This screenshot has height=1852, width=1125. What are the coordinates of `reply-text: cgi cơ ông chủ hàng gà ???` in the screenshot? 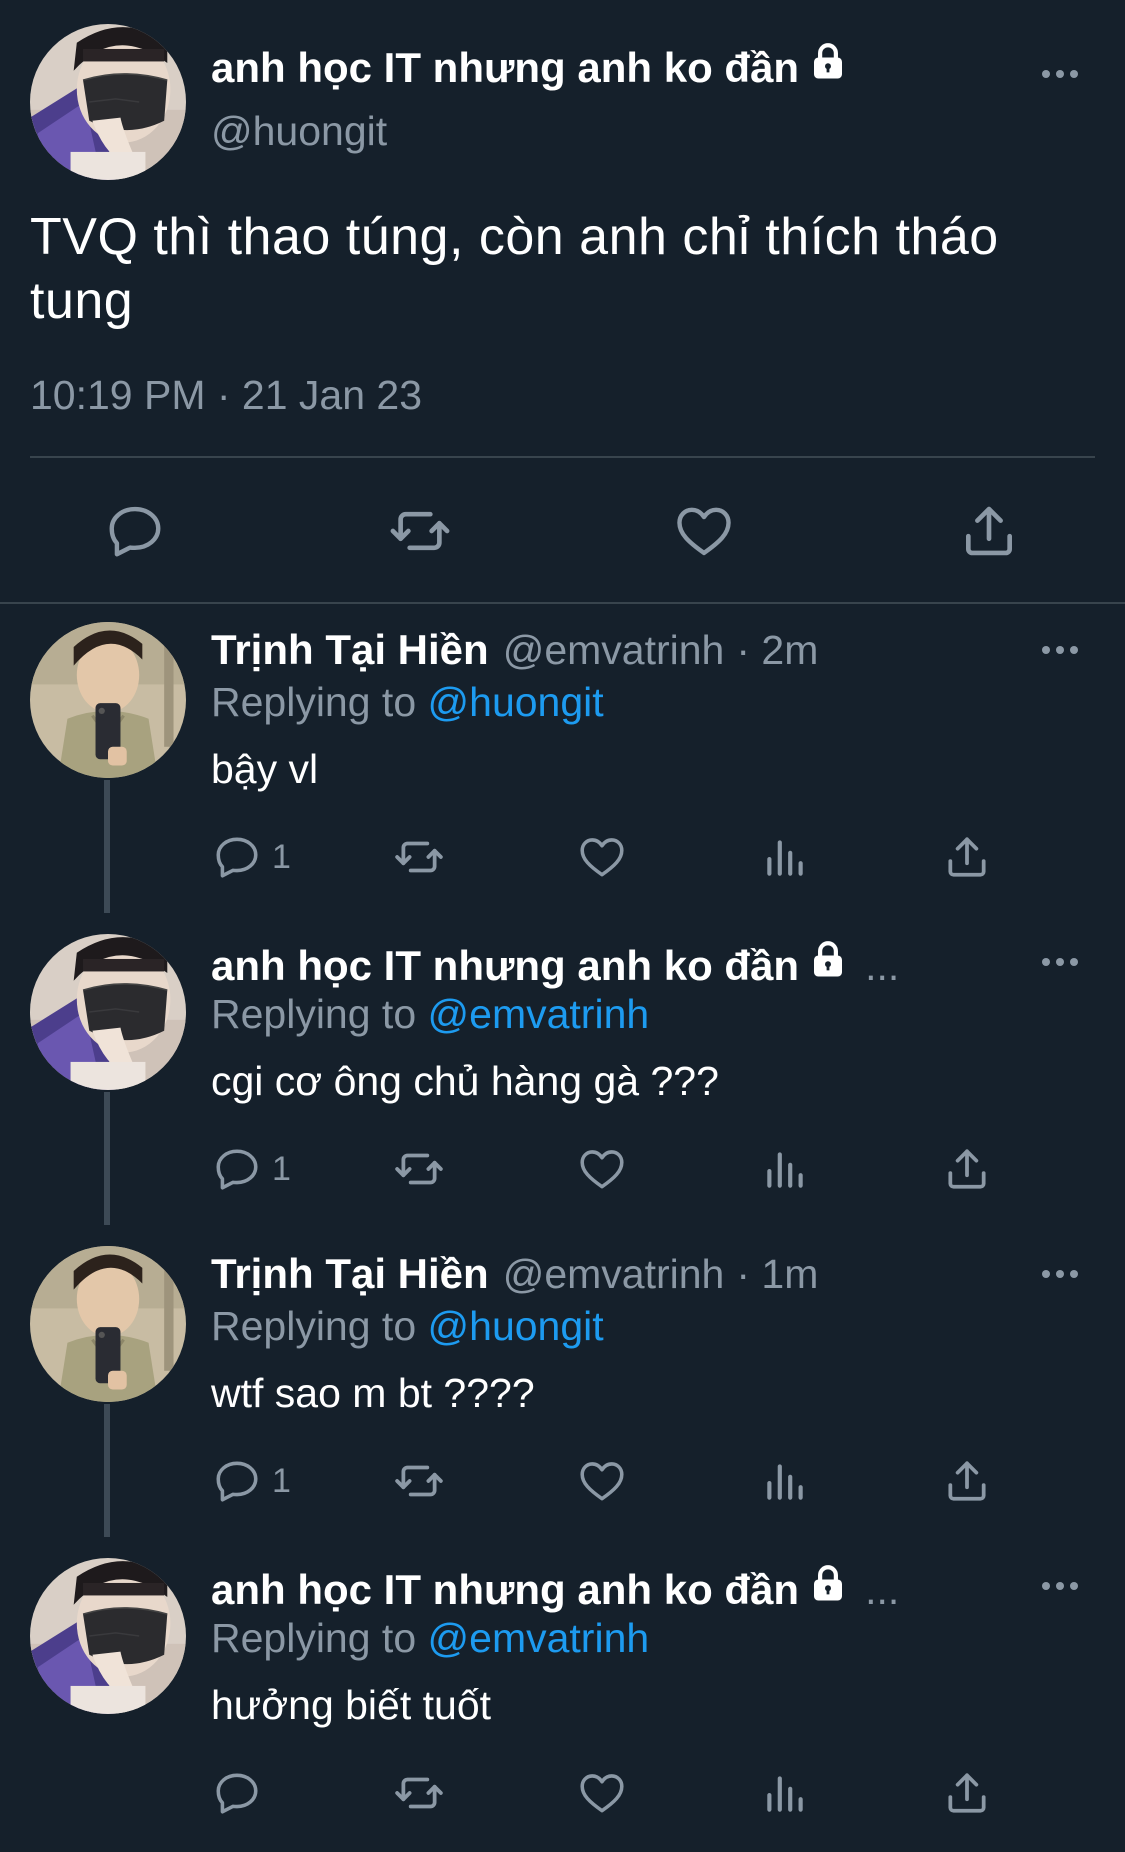 It's located at (465, 1081).